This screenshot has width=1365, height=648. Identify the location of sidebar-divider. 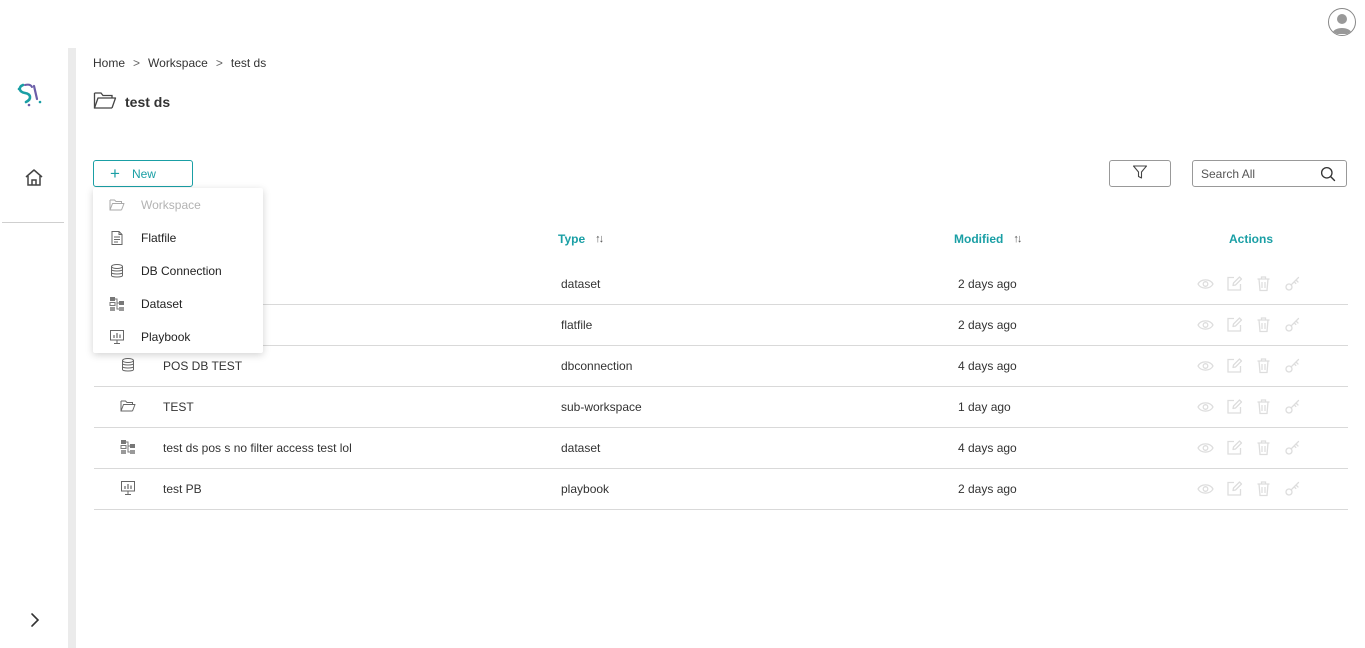
(33, 222).